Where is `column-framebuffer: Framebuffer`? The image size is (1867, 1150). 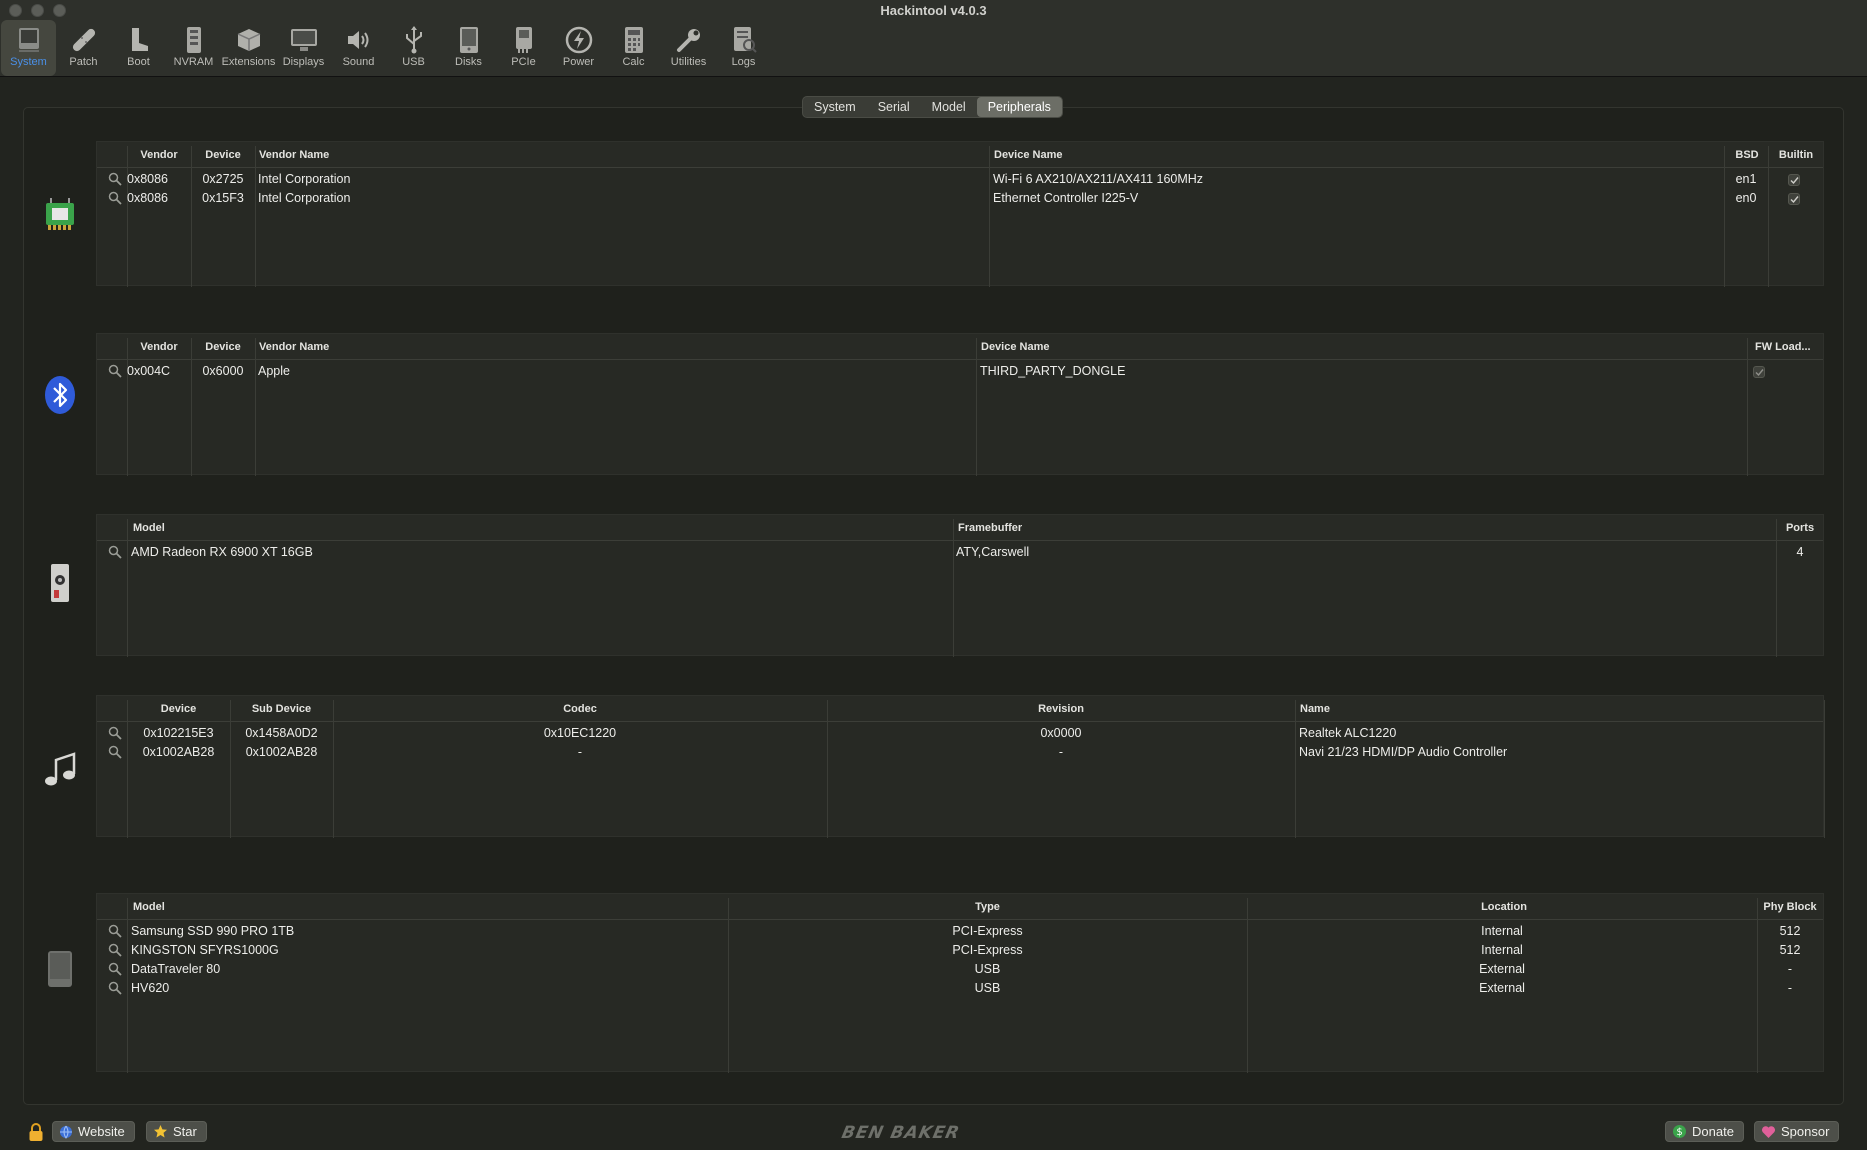 column-framebuffer: Framebuffer is located at coordinates (1308, 528).